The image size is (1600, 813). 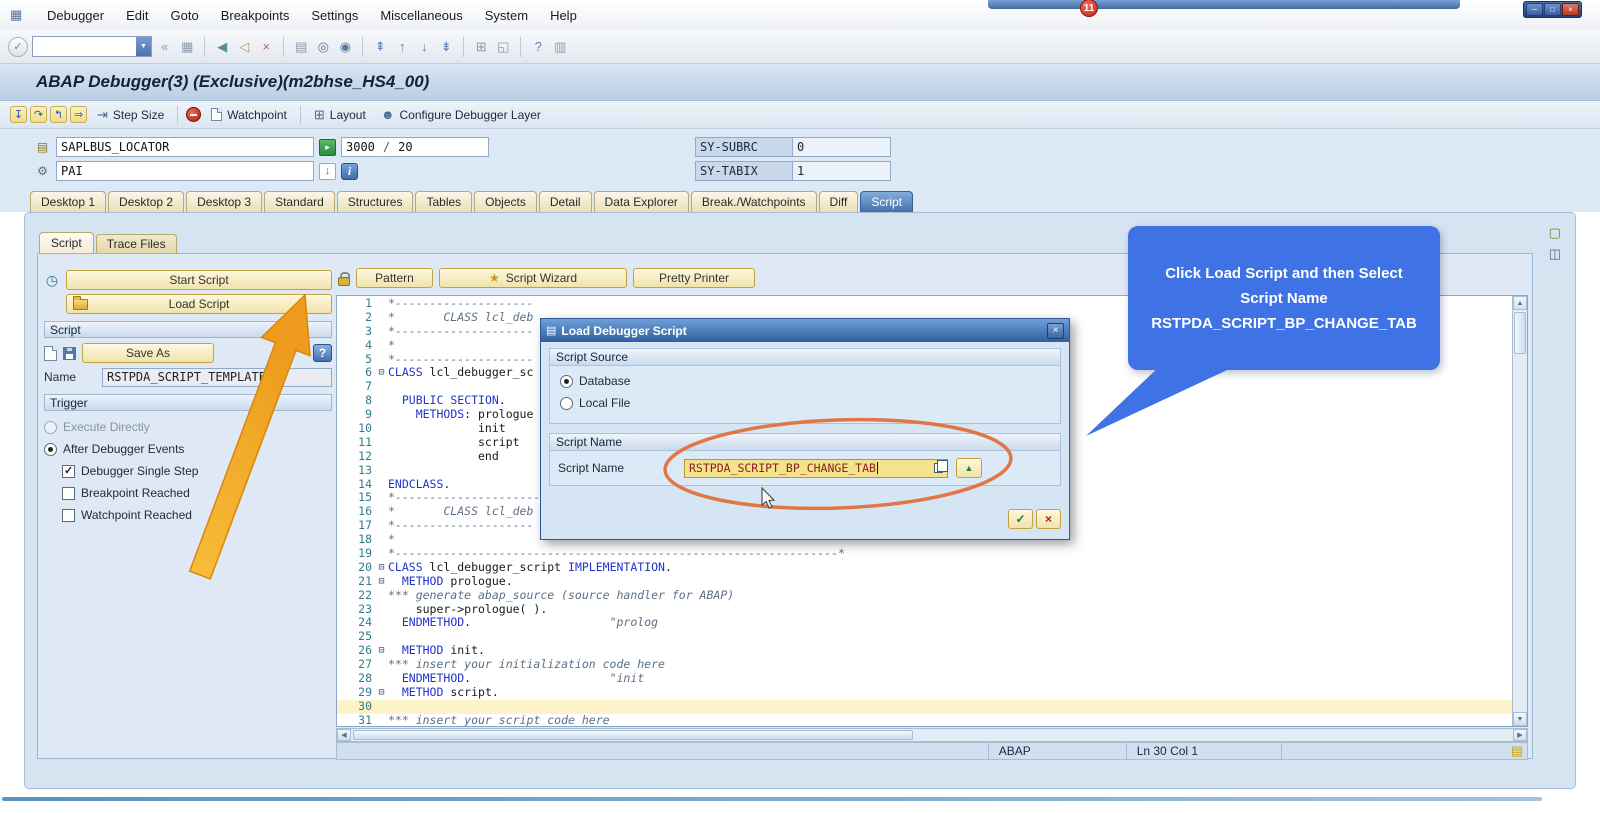 What do you see at coordinates (560, 47) in the screenshot?
I see `gui-settings-icon: ▥` at bounding box center [560, 47].